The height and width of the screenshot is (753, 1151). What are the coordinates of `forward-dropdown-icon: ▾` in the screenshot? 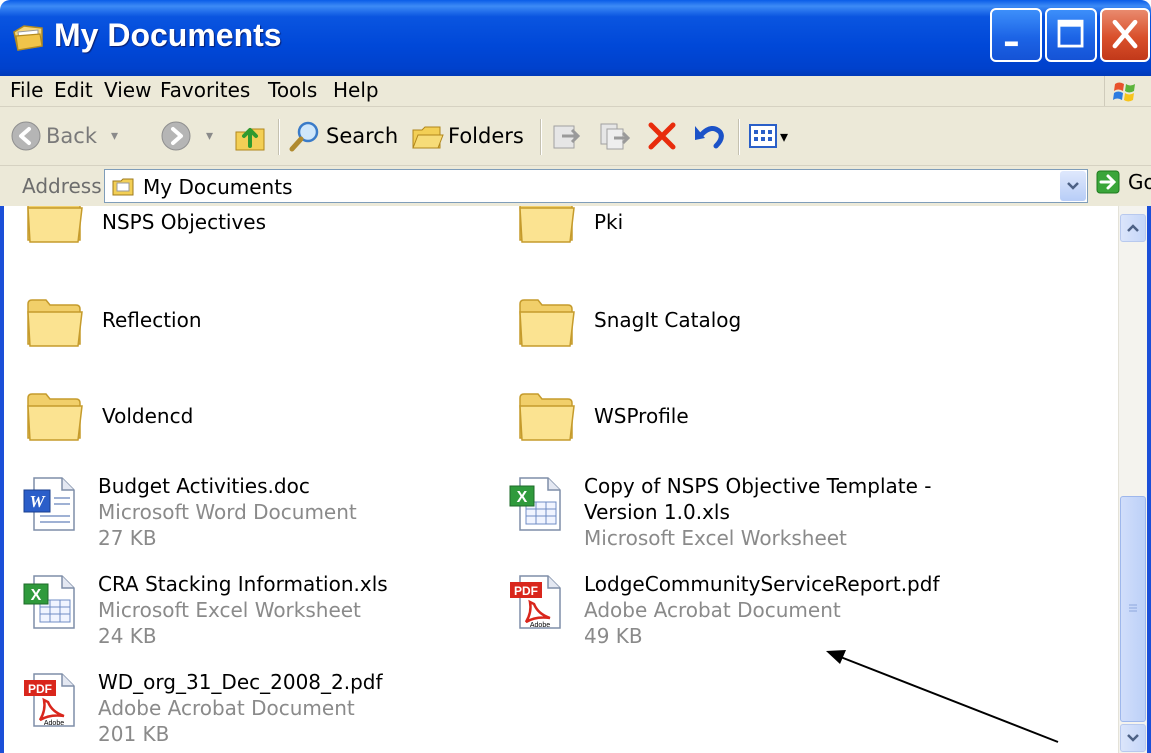 It's located at (209, 136).